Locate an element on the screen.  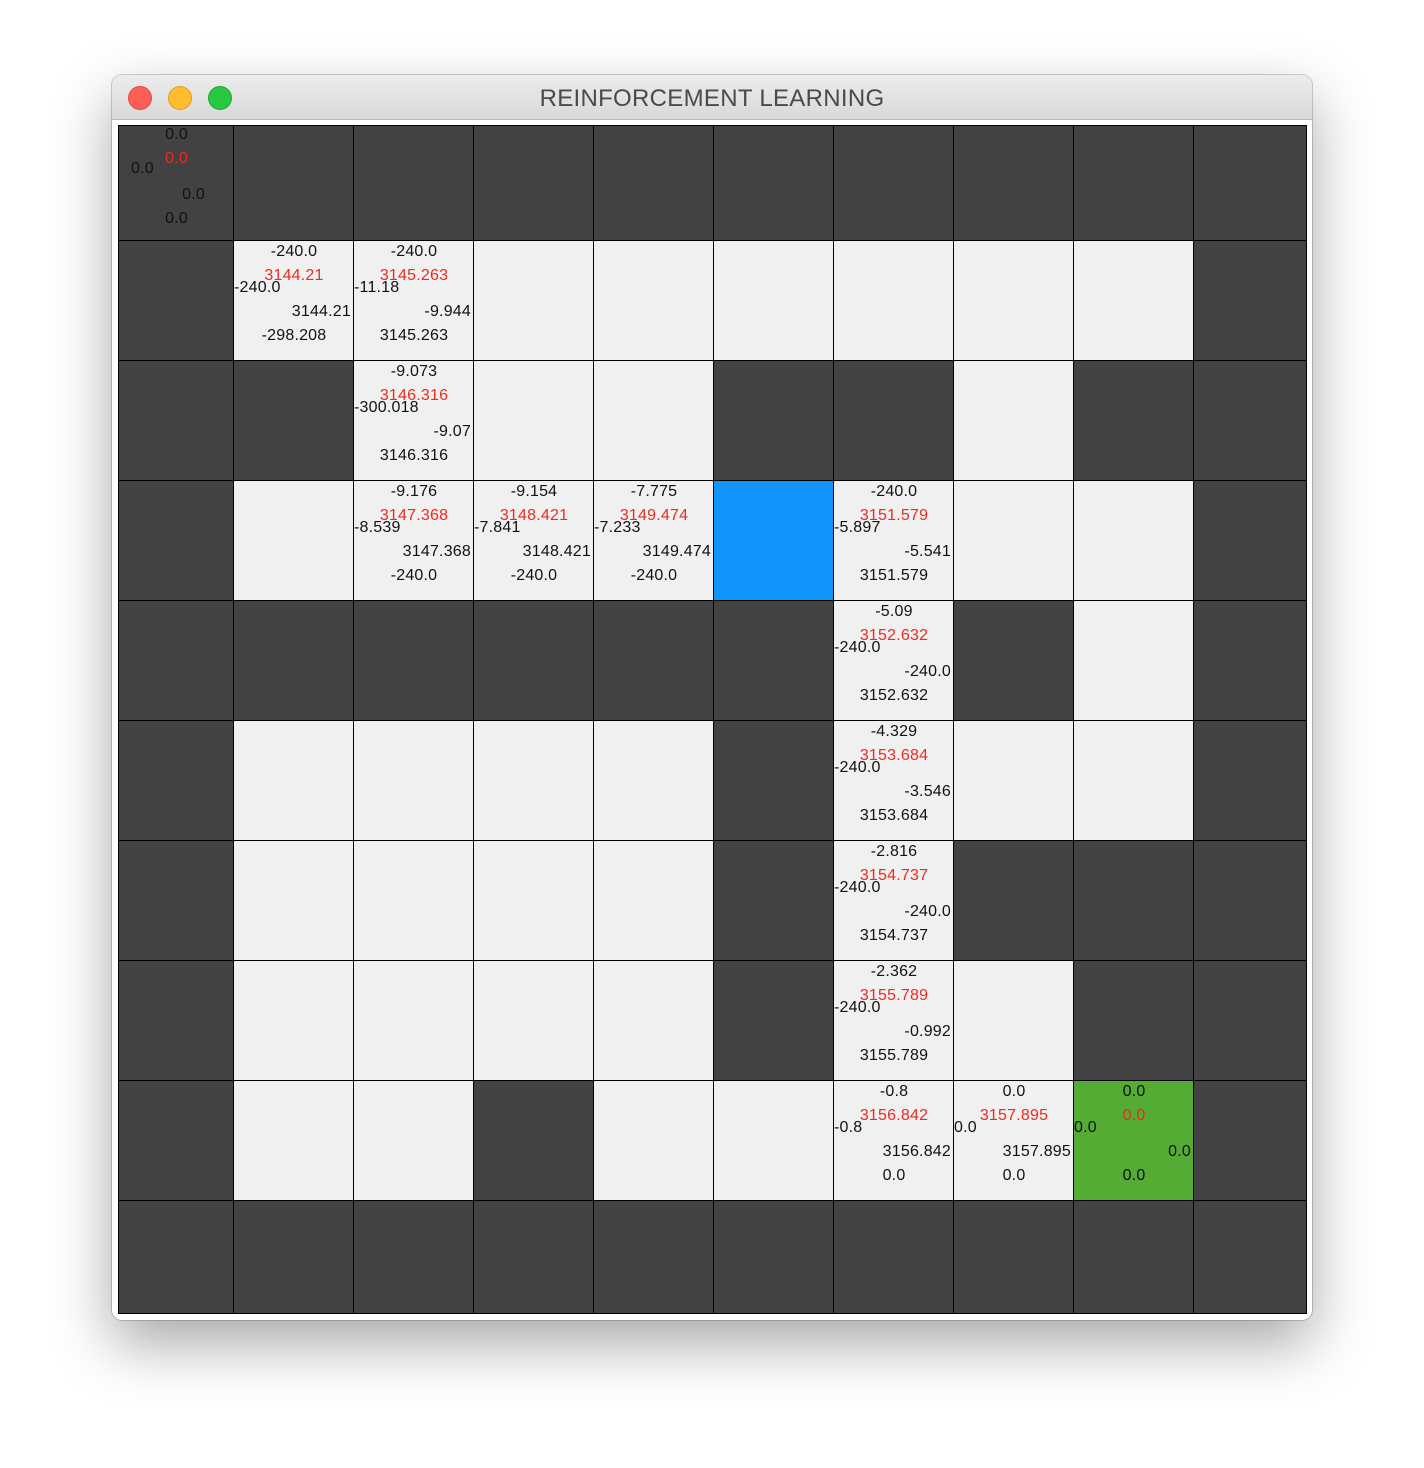
q-down-label: 3145.263 is located at coordinates (414, 335).